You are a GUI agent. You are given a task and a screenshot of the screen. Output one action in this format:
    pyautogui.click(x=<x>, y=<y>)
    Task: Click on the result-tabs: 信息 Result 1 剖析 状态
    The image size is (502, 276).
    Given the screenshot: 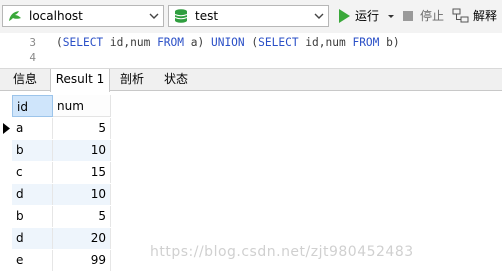 What is the action you would take?
    pyautogui.click(x=251, y=80)
    